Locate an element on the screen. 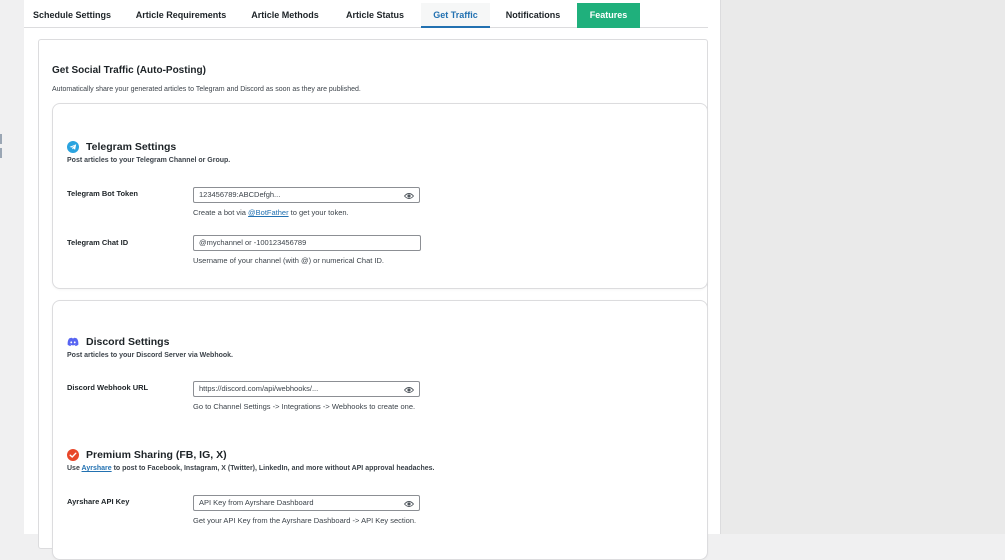 The image size is (1005, 560). chat-id-placeholder: @mychannel or -100123456789 is located at coordinates (253, 242).